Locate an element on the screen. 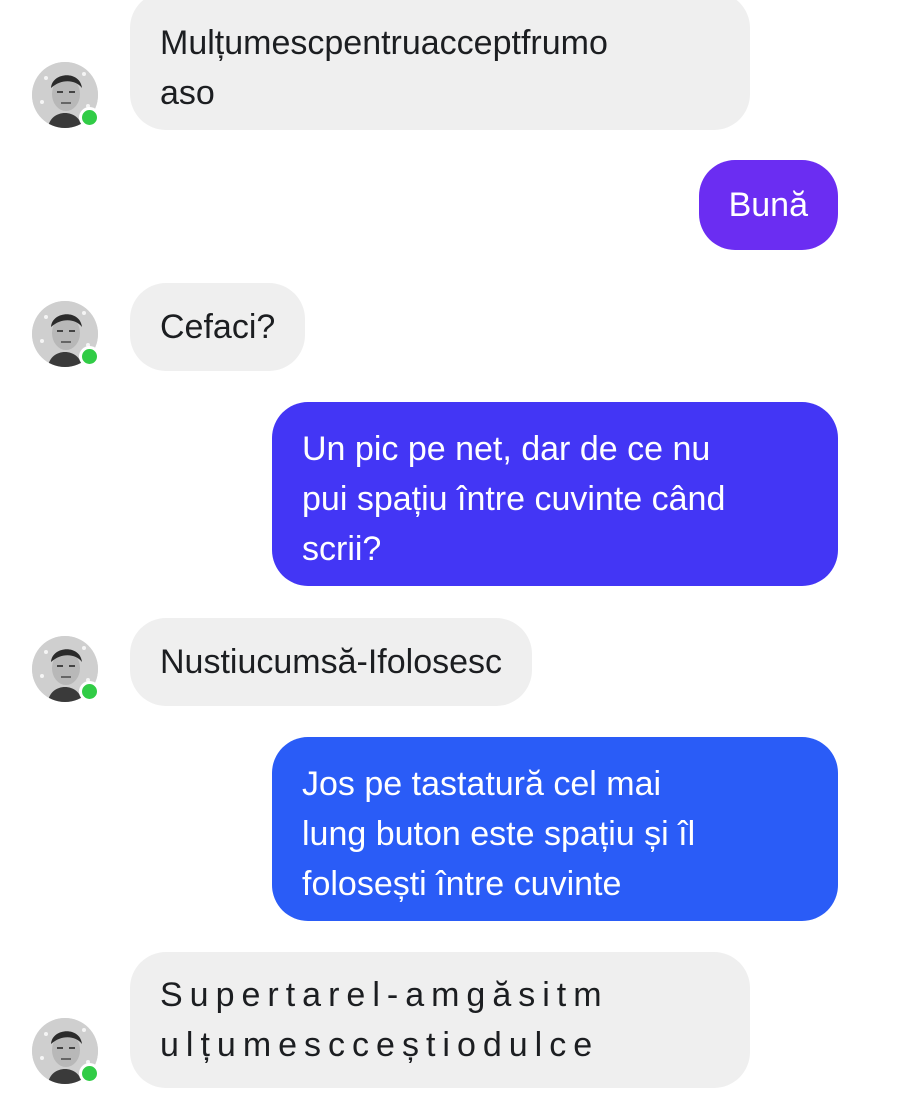 This screenshot has height=1117, width=900. message-line: lung buton este spațiu și îl is located at coordinates (499, 834).